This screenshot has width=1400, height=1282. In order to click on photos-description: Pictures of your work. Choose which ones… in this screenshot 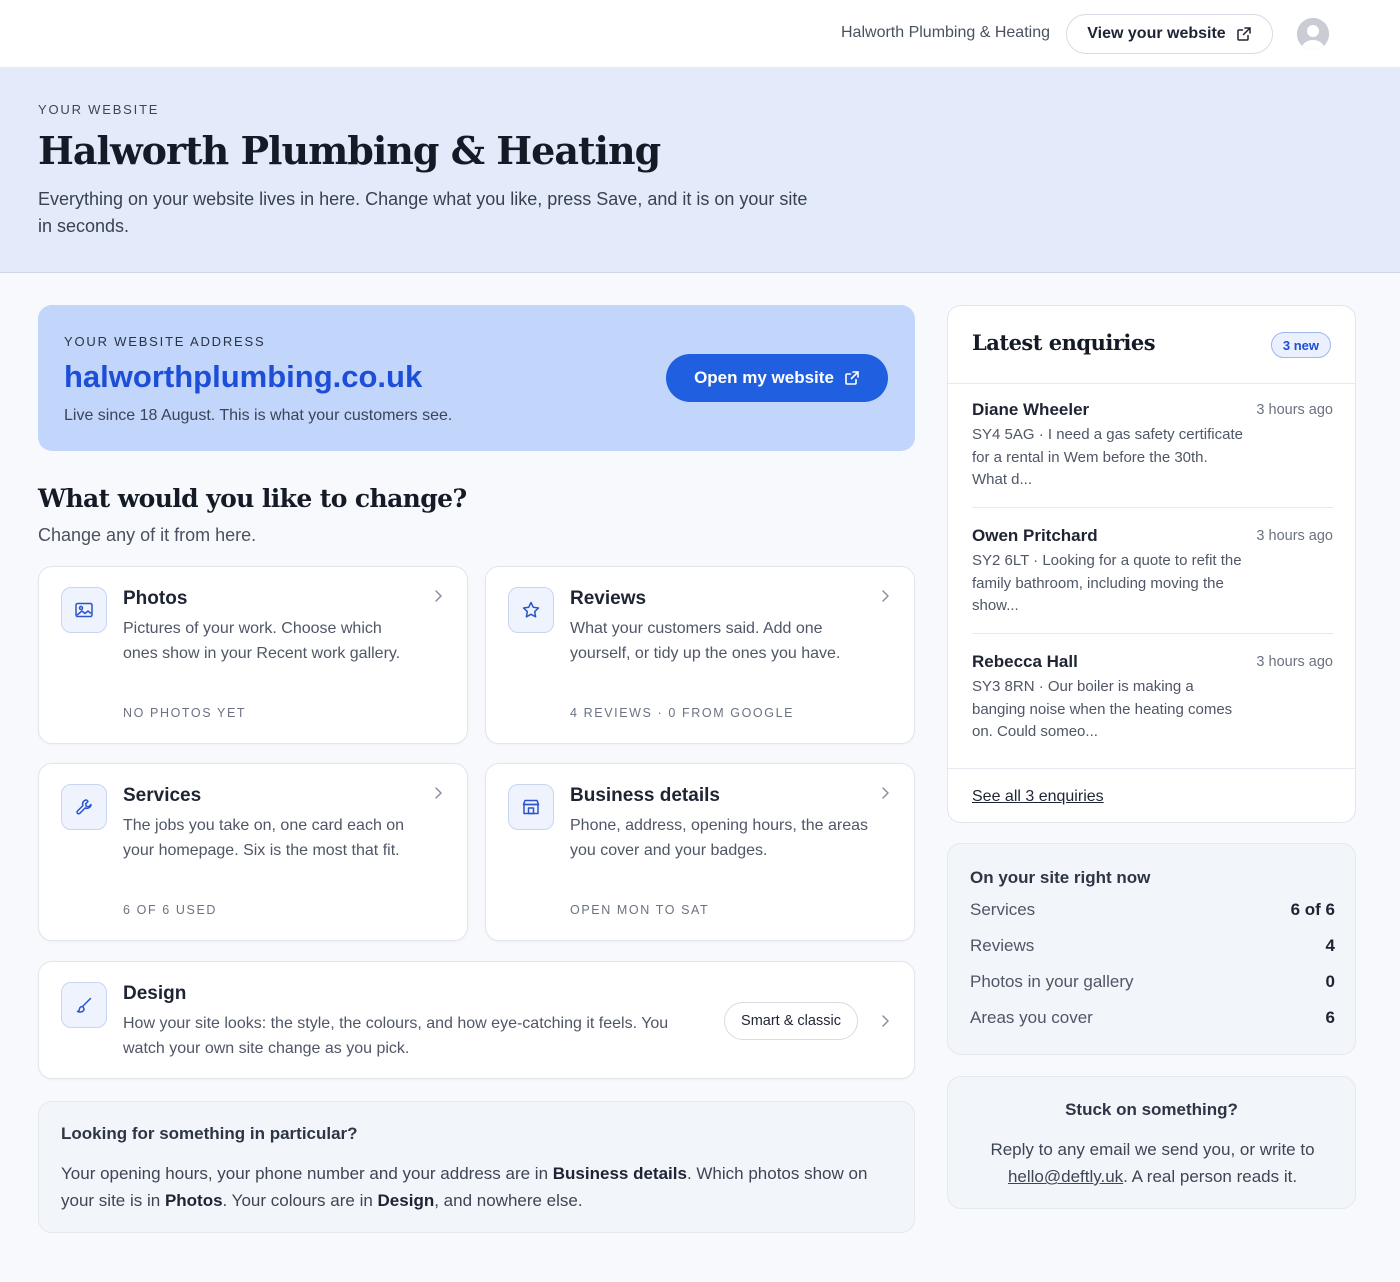, I will do `click(262, 641)`.